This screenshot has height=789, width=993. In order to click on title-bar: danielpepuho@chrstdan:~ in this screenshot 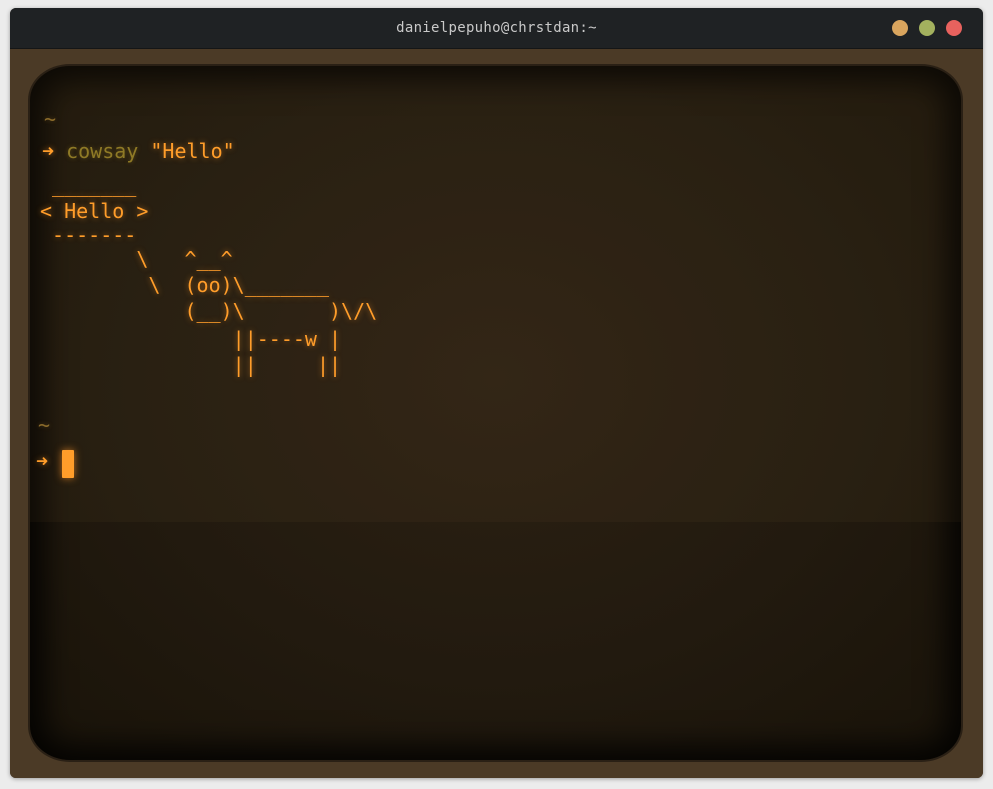, I will do `click(496, 28)`.